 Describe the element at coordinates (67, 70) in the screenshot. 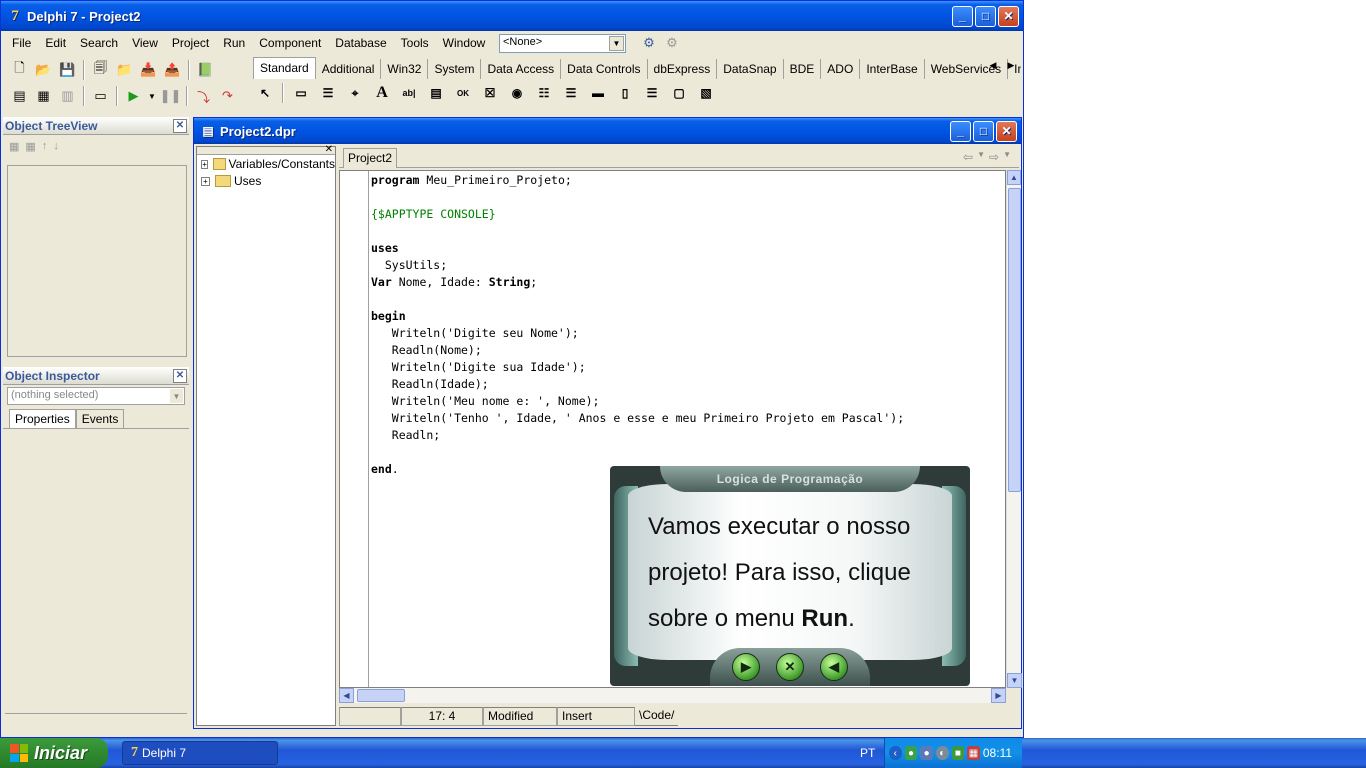

I see `save-icon: 💾` at that location.